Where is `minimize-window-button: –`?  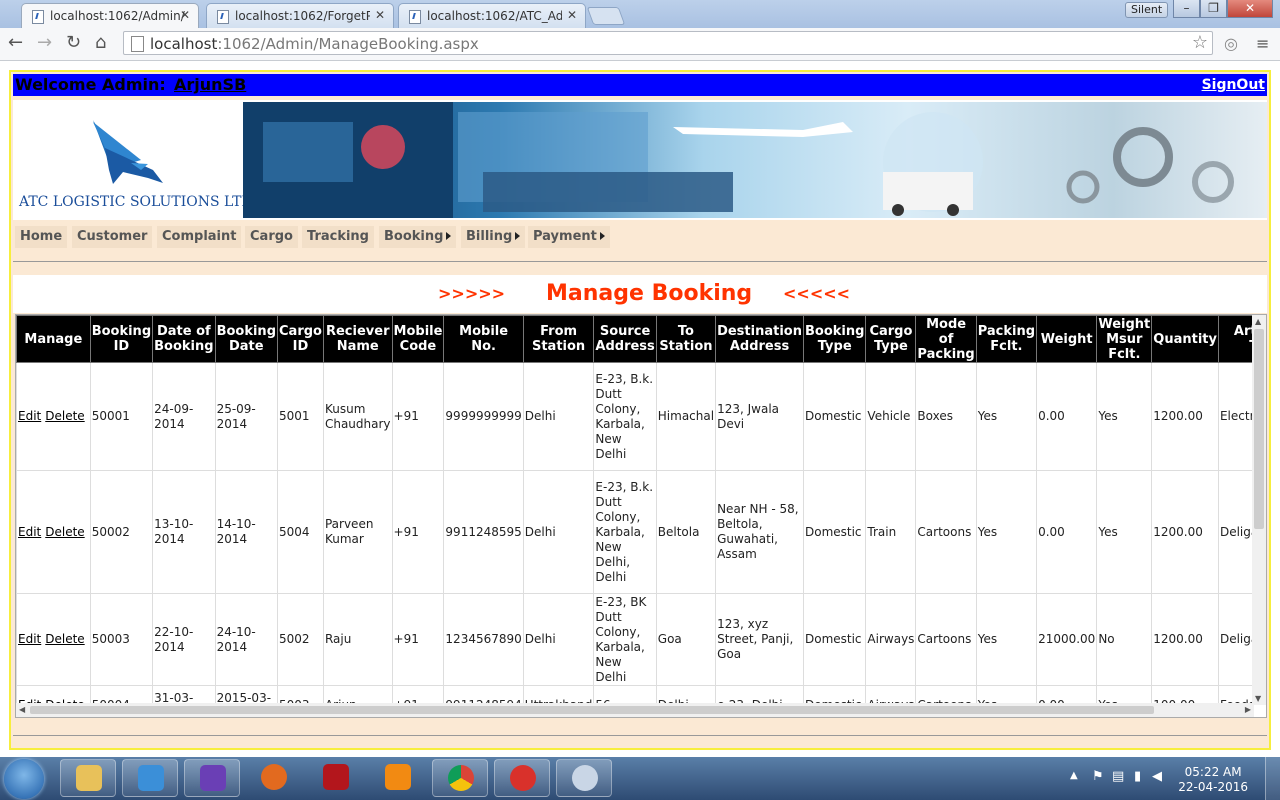 minimize-window-button: – is located at coordinates (1186, 9).